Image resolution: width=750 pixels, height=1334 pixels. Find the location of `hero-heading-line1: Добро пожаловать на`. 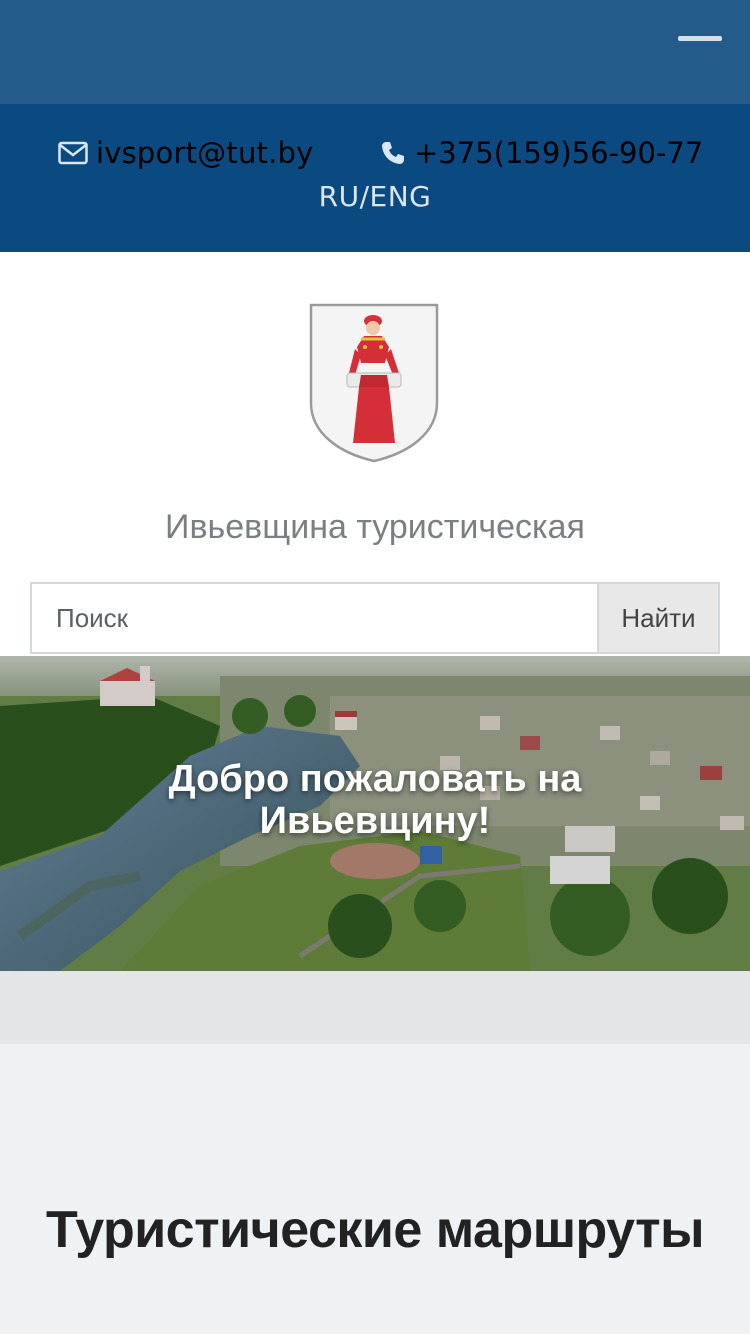

hero-heading-line1: Добро пожаловать на is located at coordinates (375, 779).